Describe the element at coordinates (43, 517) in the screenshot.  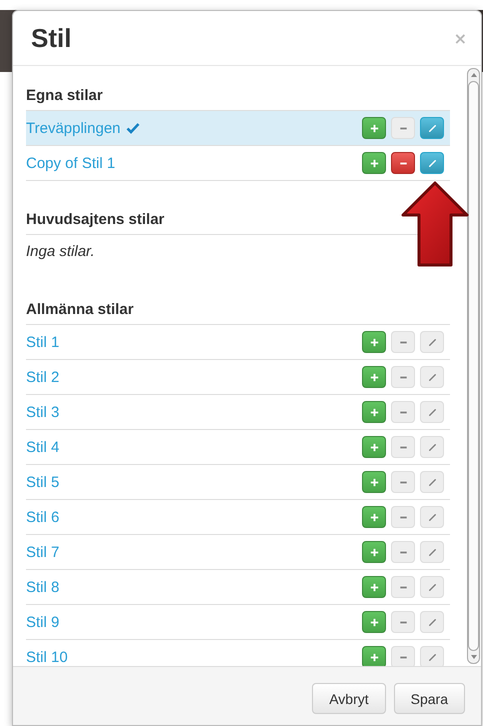
I see `style-link: Stil 6` at that location.